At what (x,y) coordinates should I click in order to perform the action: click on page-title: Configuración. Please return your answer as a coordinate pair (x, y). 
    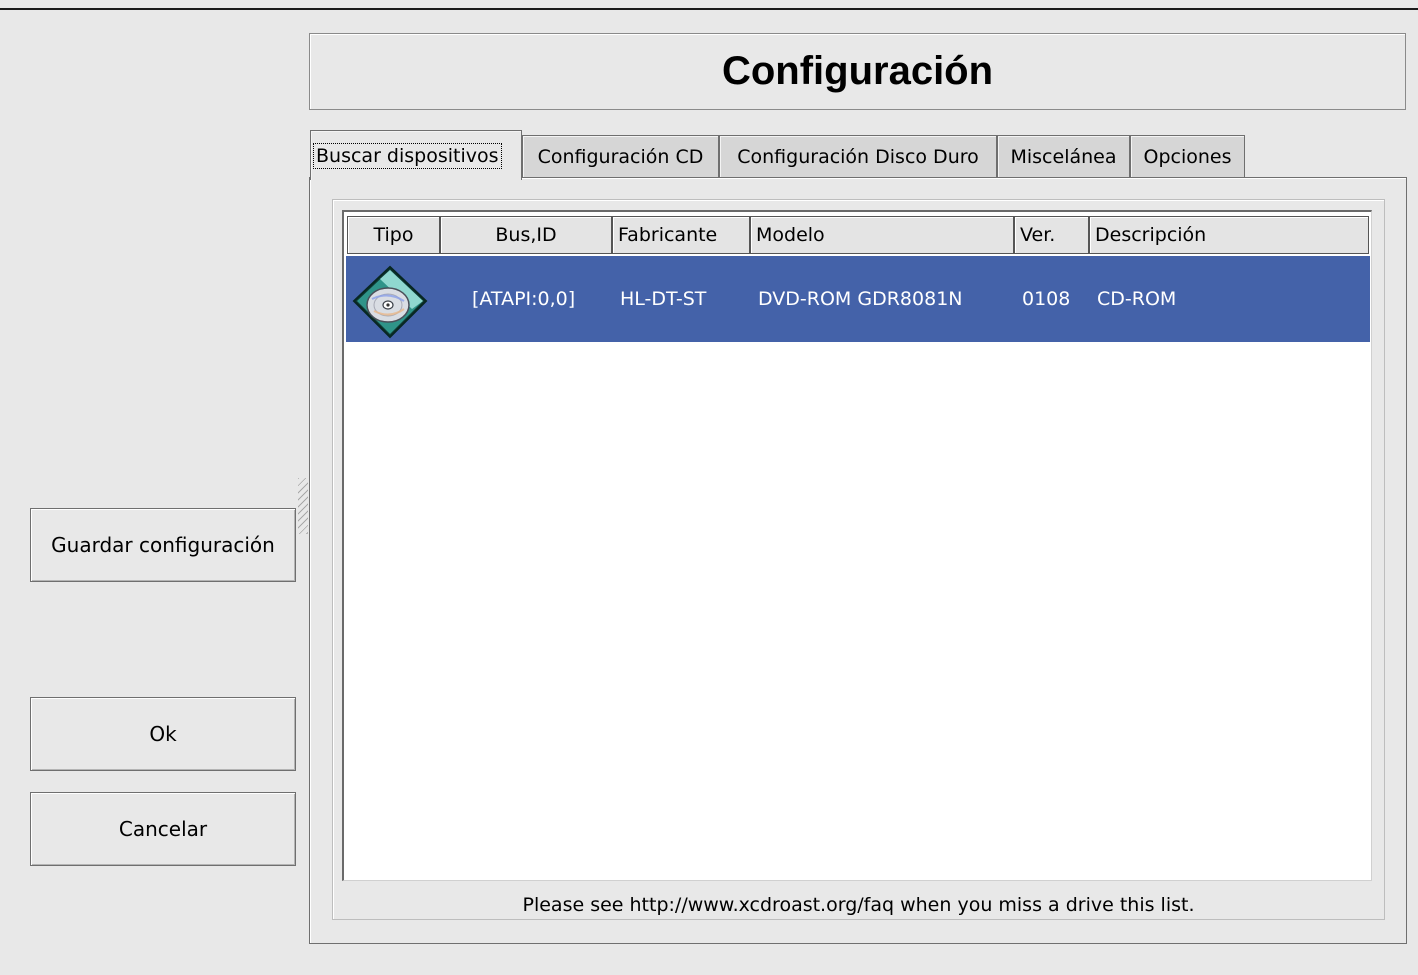
    Looking at the image, I should click on (857, 71).